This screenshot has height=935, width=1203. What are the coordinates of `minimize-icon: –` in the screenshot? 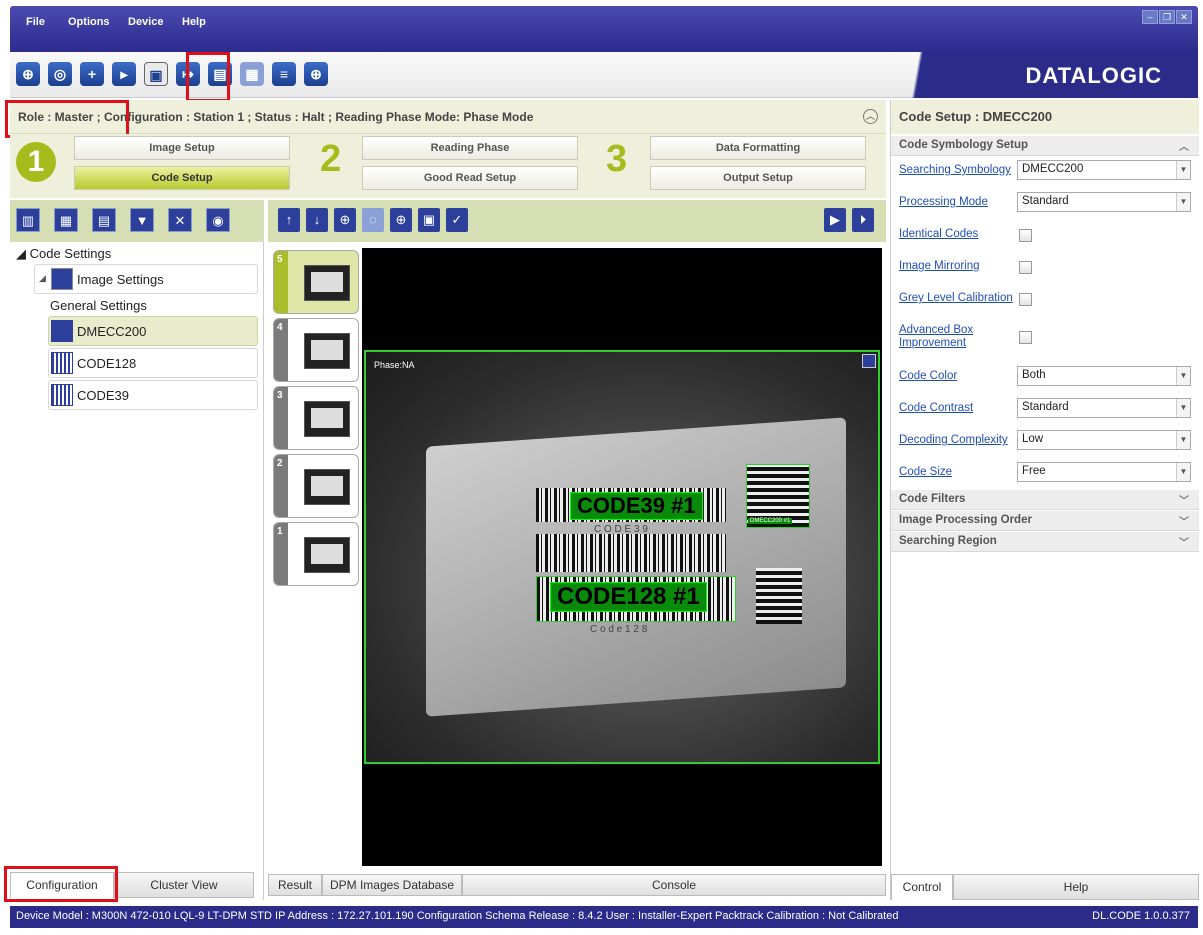 It's located at (1150, 17).